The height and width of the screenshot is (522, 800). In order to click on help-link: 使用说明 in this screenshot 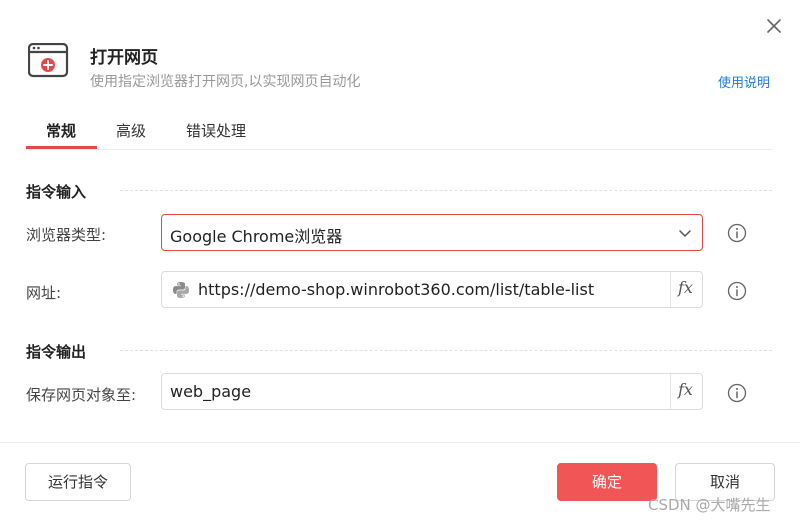, I will do `click(744, 81)`.